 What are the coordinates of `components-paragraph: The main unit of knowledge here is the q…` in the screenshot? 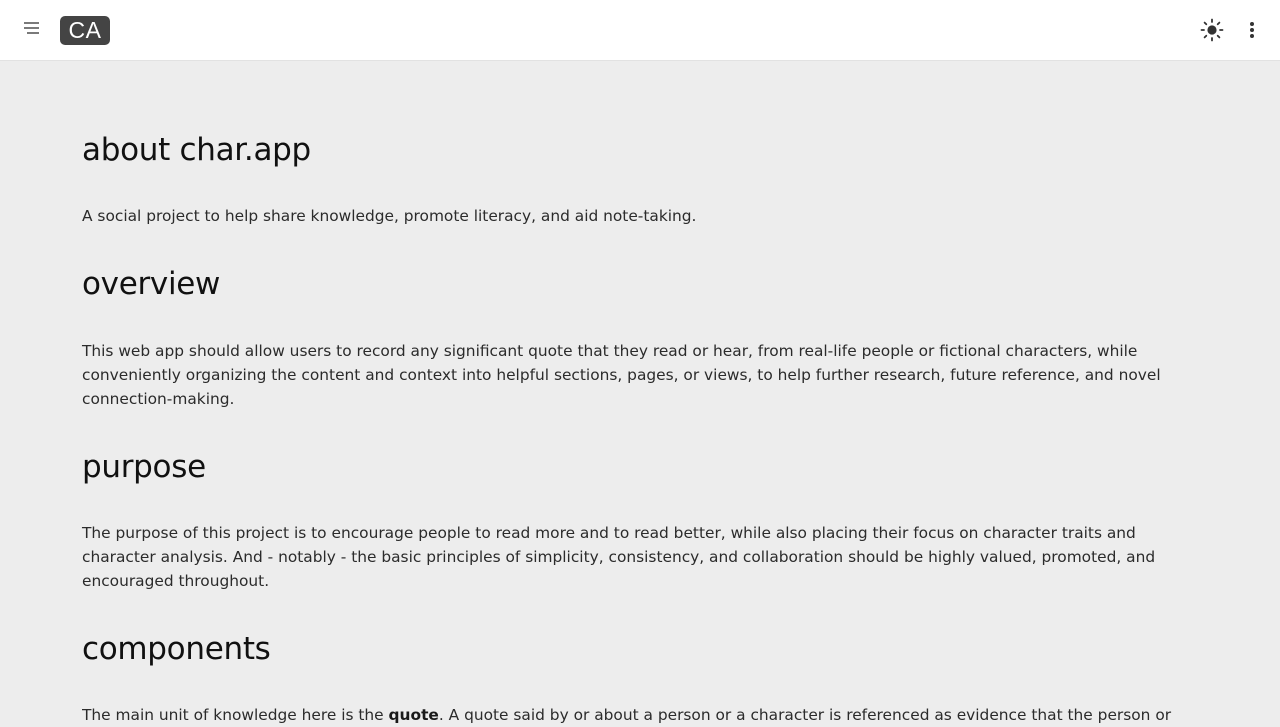 It's located at (637, 715).